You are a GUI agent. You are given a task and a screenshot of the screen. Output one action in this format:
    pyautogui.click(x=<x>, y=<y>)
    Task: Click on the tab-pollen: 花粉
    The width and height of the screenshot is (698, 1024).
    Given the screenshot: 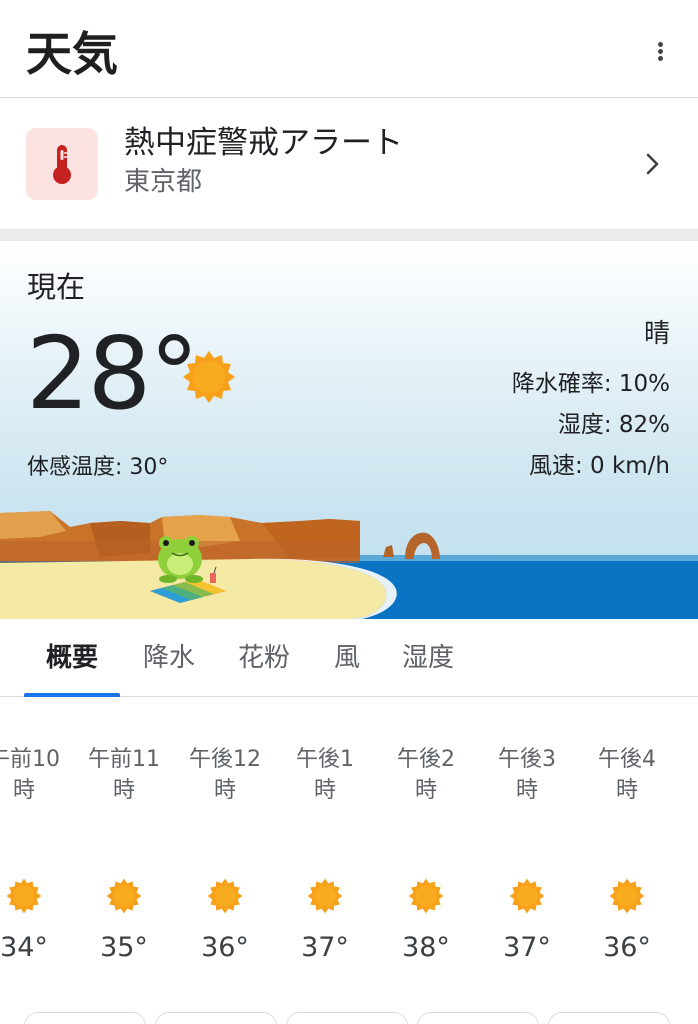 What is the action you would take?
    pyautogui.click(x=264, y=658)
    